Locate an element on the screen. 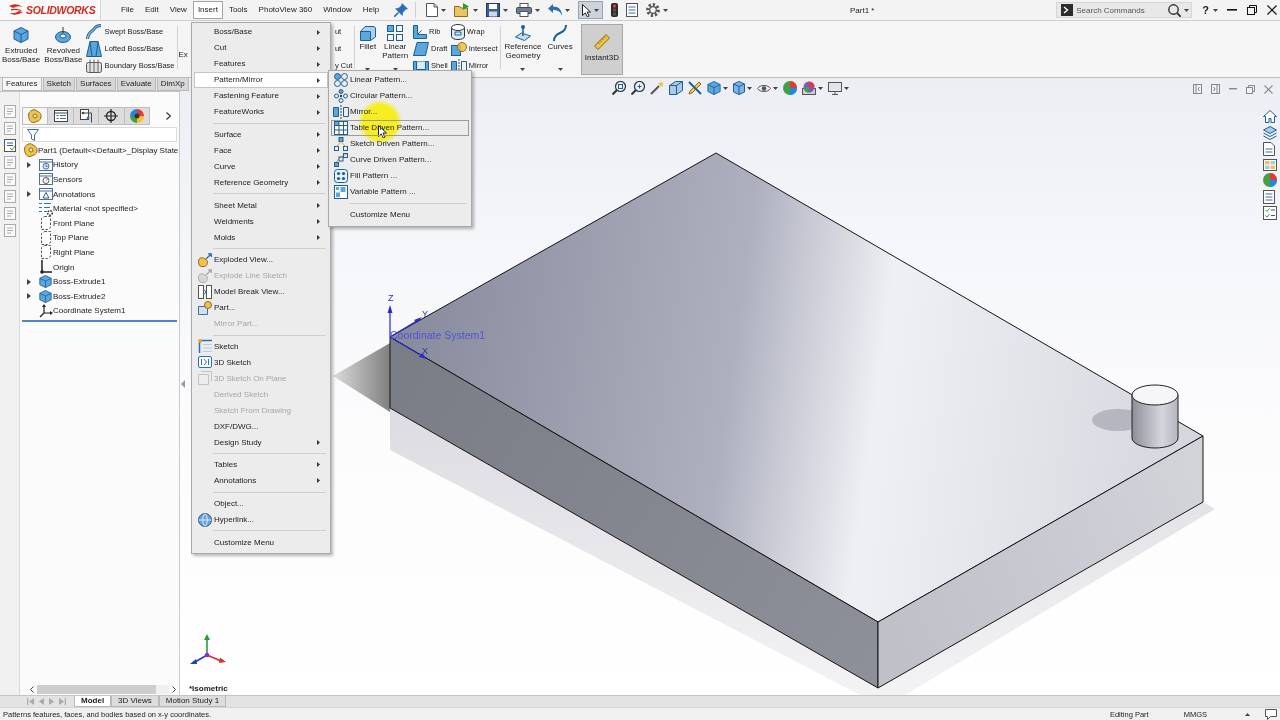 This screenshot has width=1280, height=720. command-button: Curves is located at coordinates (560, 49).